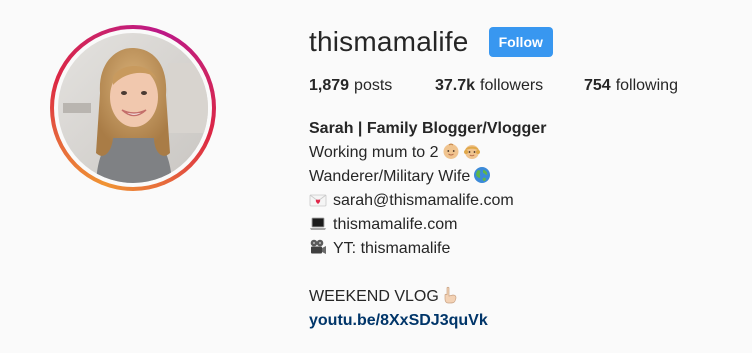  Describe the element at coordinates (392, 248) in the screenshot. I see `bio-youtube: YT: thismamalife` at that location.